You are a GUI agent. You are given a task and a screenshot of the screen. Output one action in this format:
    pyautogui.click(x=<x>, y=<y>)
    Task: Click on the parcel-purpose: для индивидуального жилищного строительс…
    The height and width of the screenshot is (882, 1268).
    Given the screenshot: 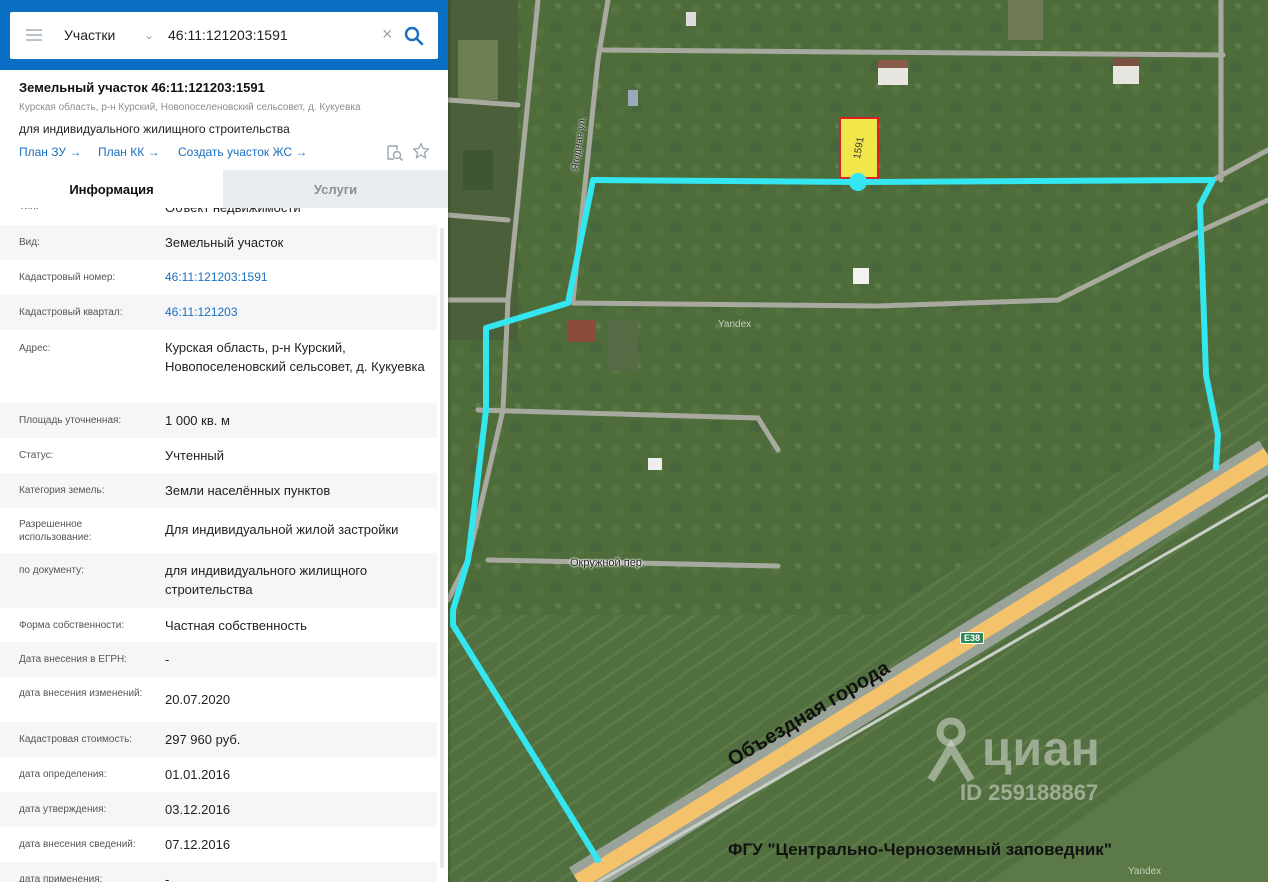 What is the action you would take?
    pyautogui.click(x=154, y=129)
    